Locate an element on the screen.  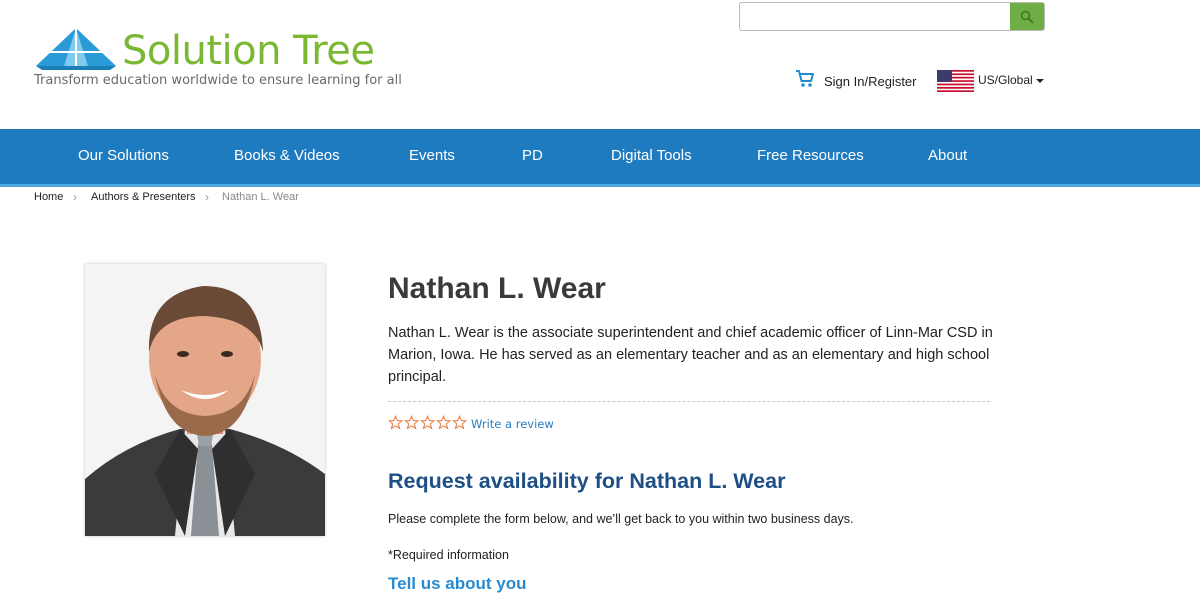
divider is located at coordinates (689, 401).